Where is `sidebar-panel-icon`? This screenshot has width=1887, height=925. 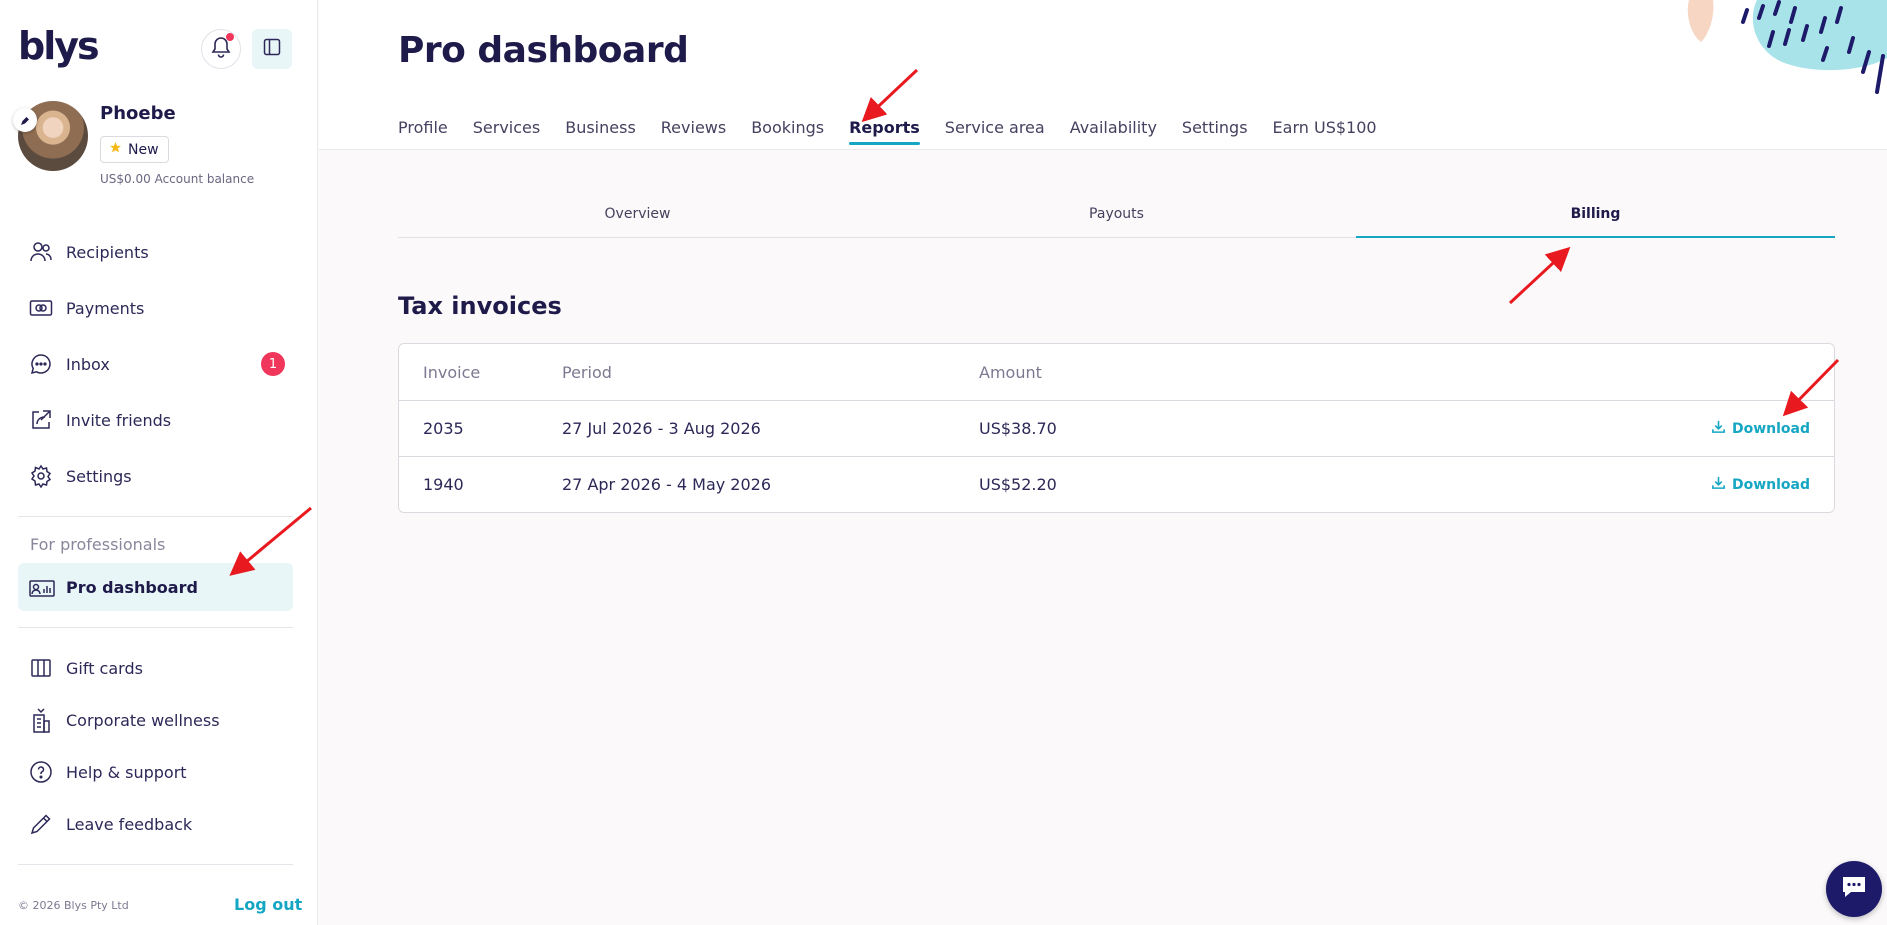
sidebar-panel-icon is located at coordinates (272, 49).